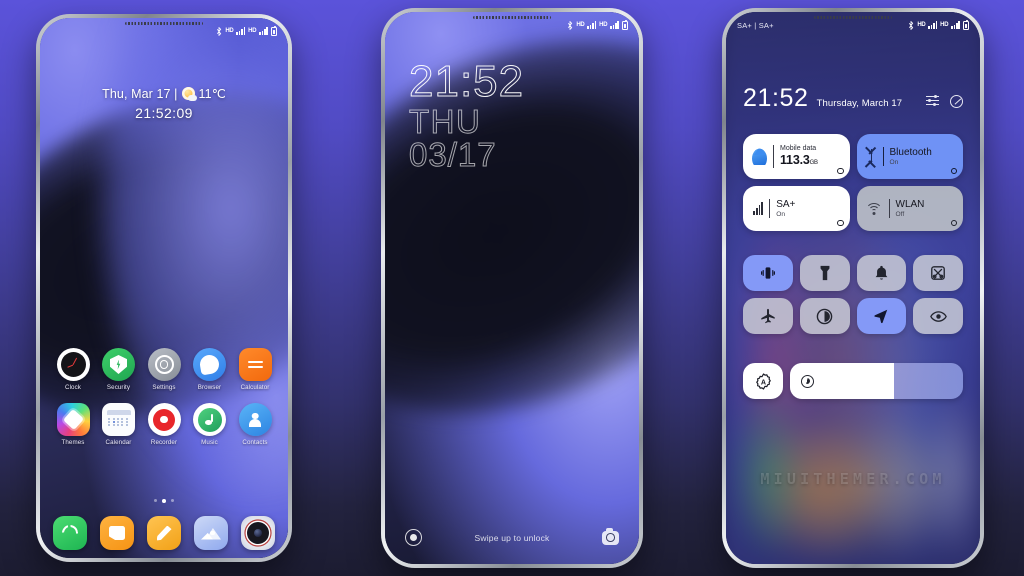 Image resolution: width=1024 pixels, height=576 pixels. Describe the element at coordinates (258, 533) in the screenshot. I see `dock-camera-icon` at that location.